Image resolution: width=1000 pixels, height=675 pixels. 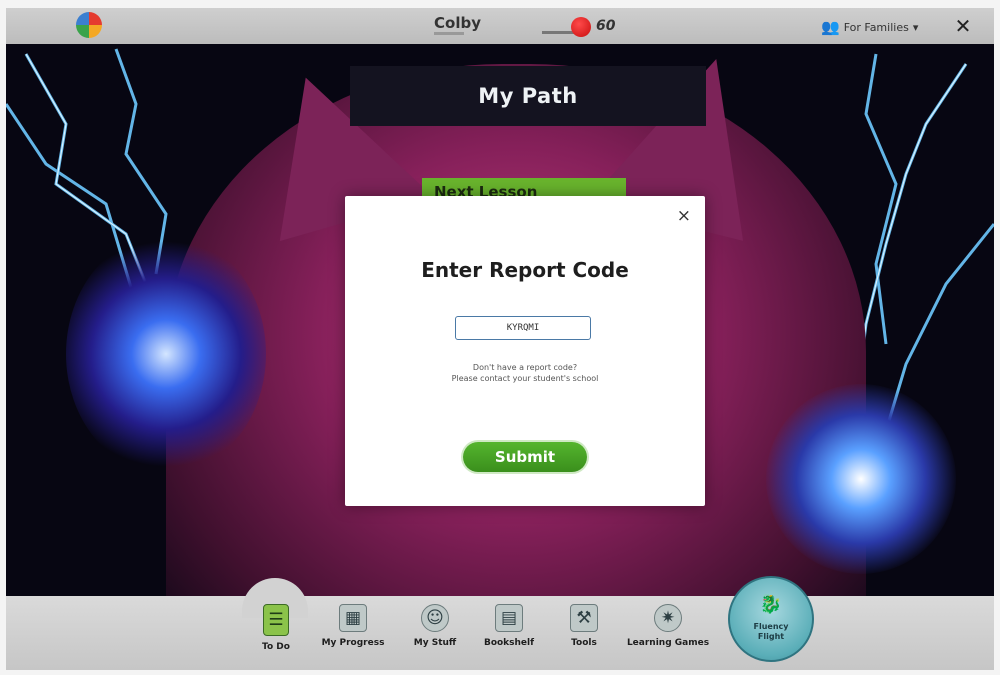 I want to click on fluency-label: Fluency, so click(x=771, y=626).